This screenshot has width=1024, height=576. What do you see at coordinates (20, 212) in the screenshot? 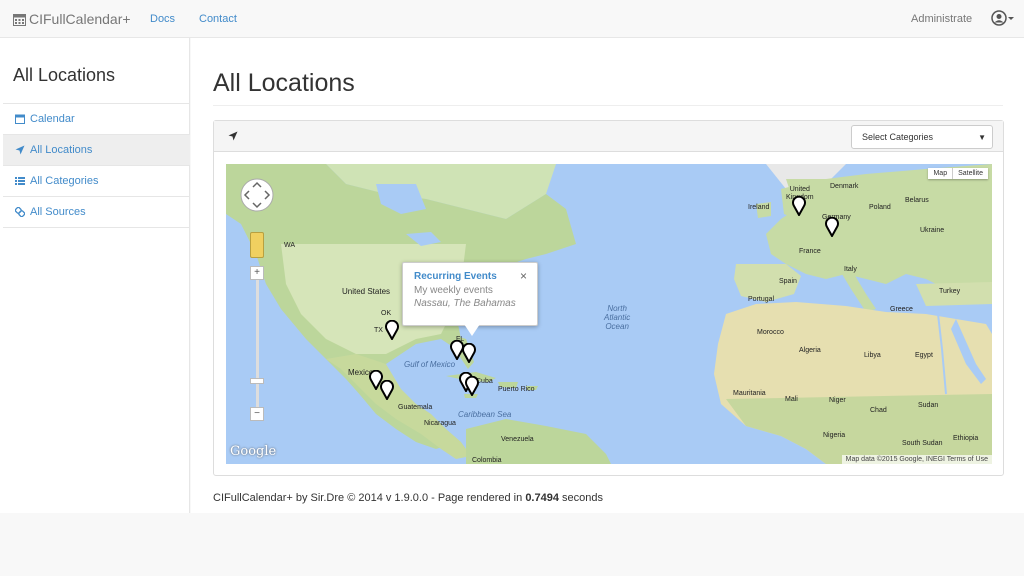
I see `link-icon` at bounding box center [20, 212].